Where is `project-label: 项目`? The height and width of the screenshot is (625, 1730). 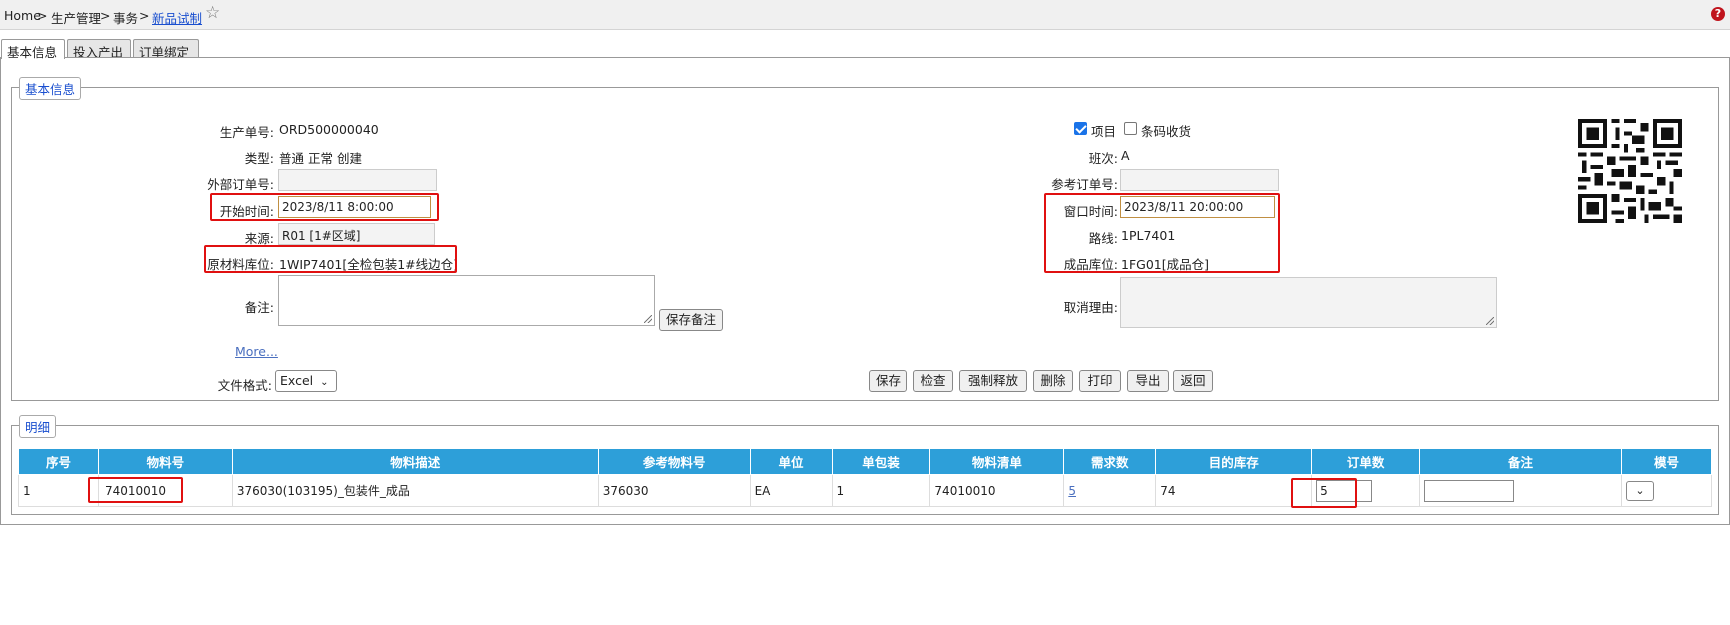 project-label: 项目 is located at coordinates (1104, 131).